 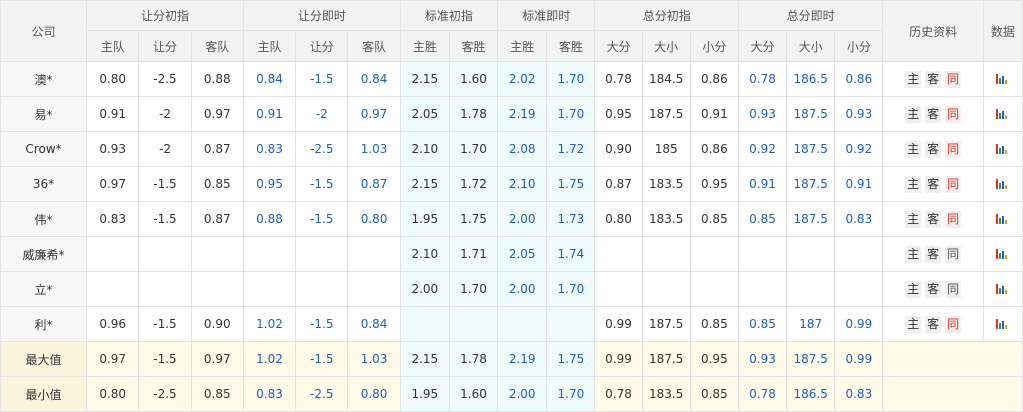 What do you see at coordinates (571, 184) in the screenshot?
I see `odds-cell: 1.75` at bounding box center [571, 184].